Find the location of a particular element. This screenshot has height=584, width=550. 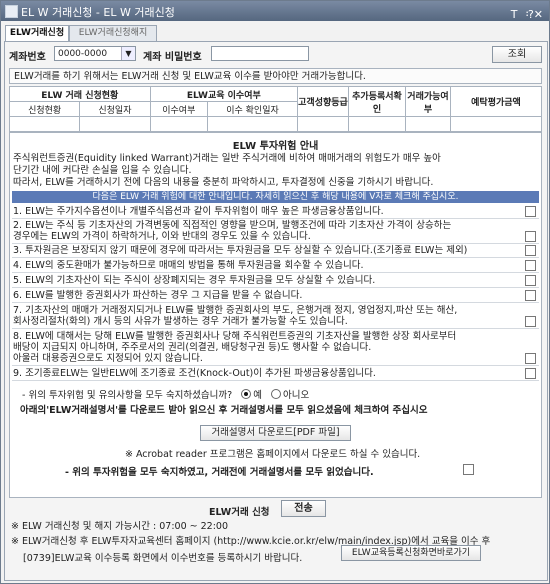

download-manual-button: 거래설명서 다운로드[PDF 파일] is located at coordinates (275, 433).